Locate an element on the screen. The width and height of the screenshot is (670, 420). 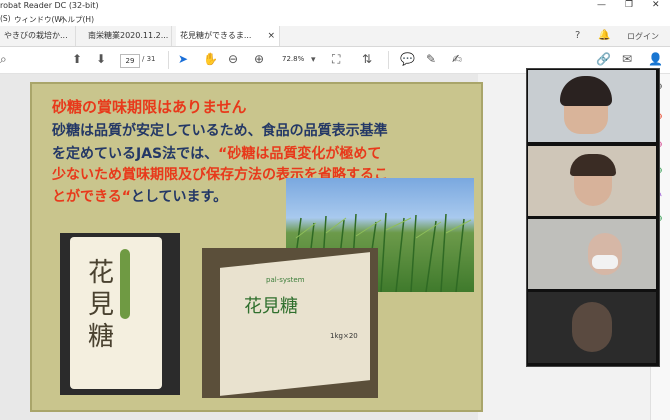
participant-avatar is located at coordinates (592, 327).